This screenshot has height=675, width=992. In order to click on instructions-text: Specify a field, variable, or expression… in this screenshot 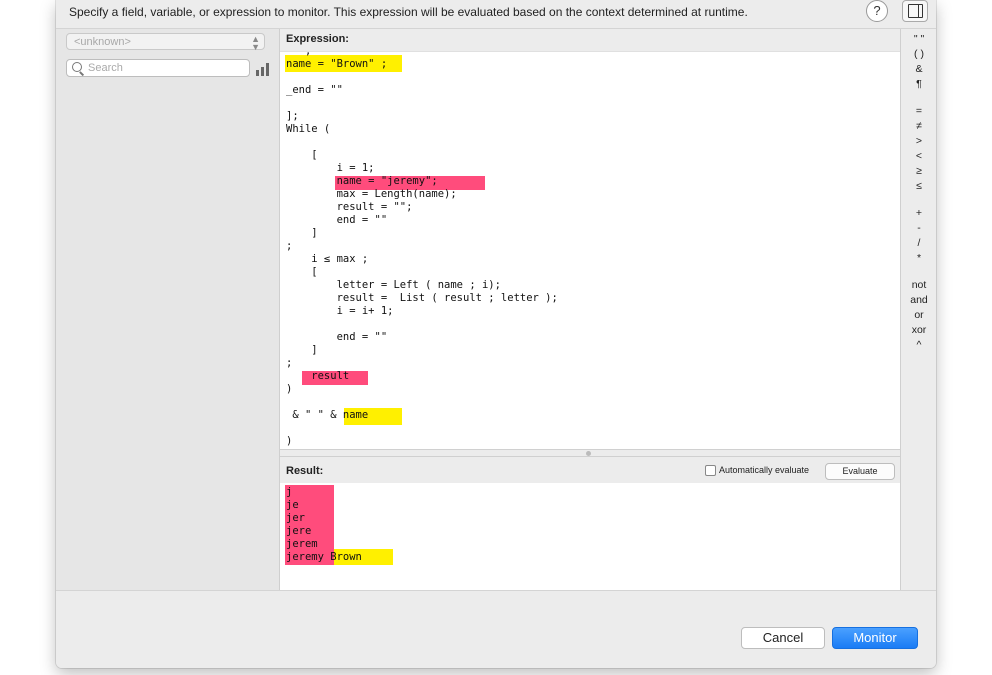, I will do `click(408, 12)`.